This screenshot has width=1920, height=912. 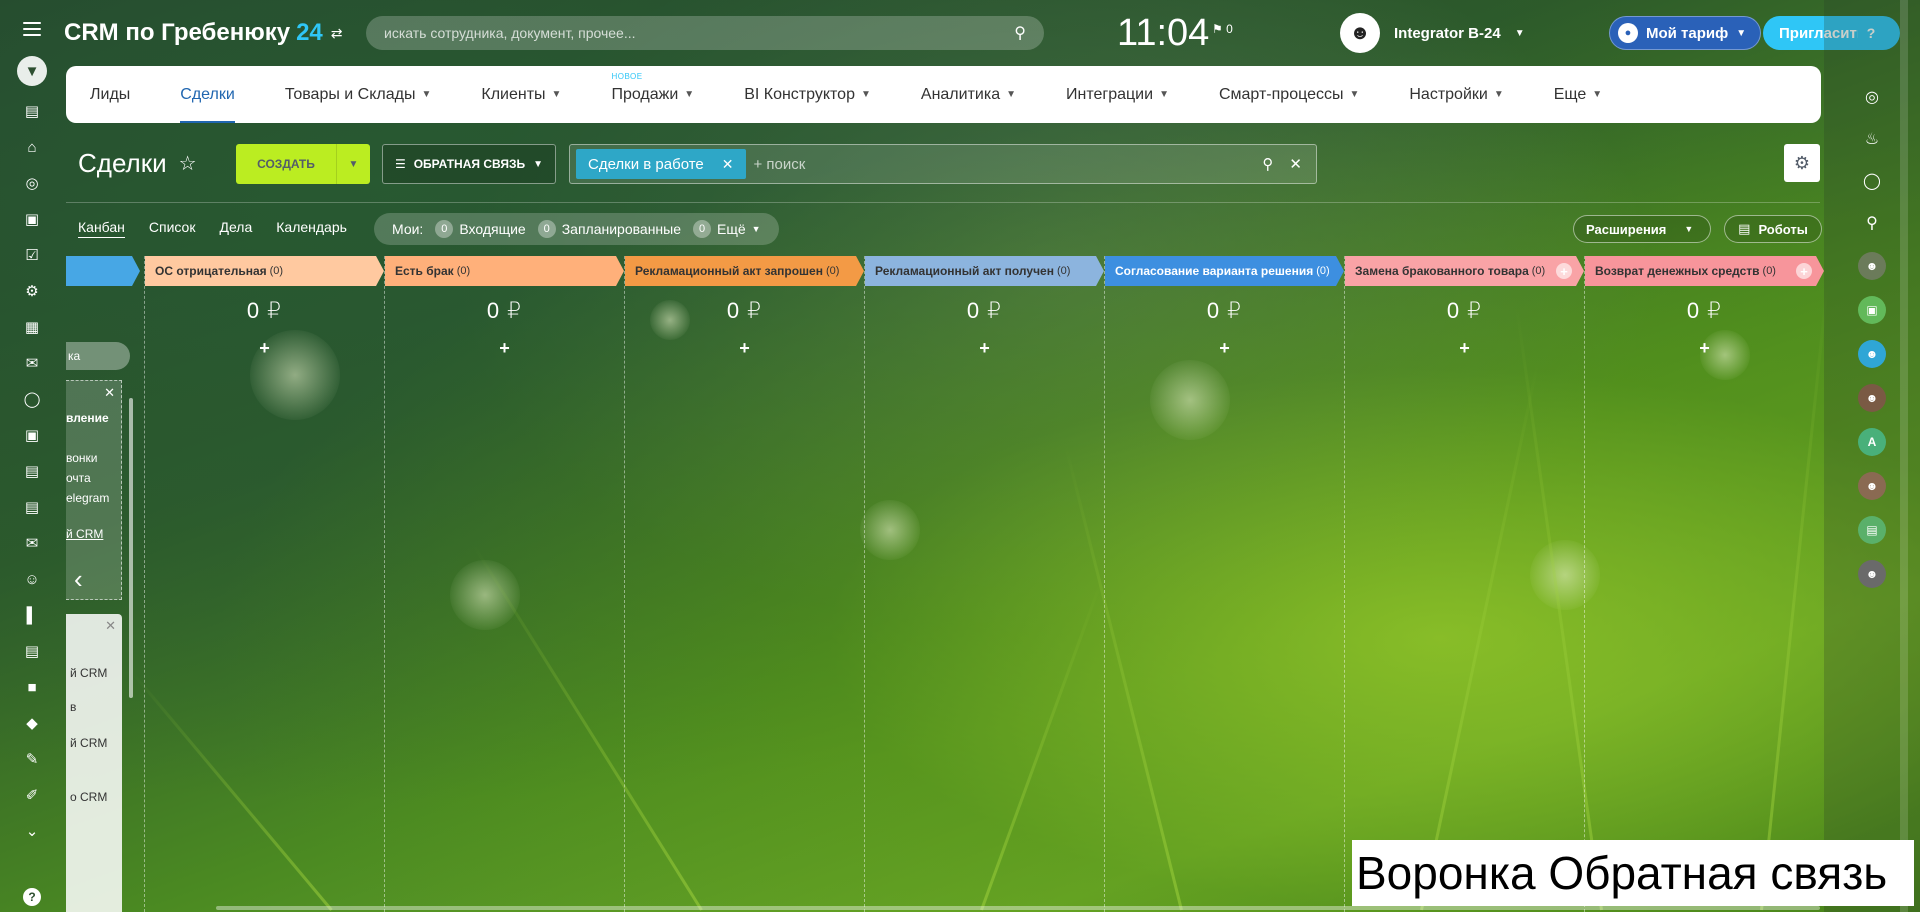 I want to click on view-tab: Список, so click(x=172, y=228).